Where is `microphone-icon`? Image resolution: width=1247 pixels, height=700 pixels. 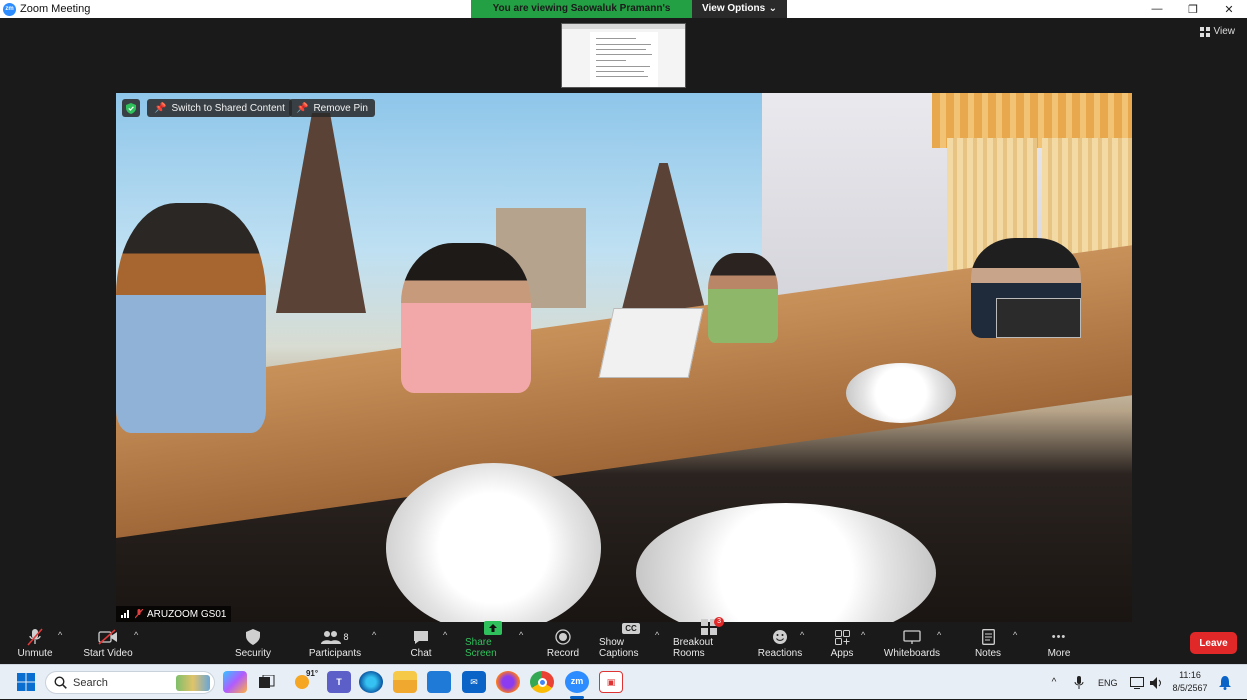 microphone-icon is located at coordinates (1079, 682).